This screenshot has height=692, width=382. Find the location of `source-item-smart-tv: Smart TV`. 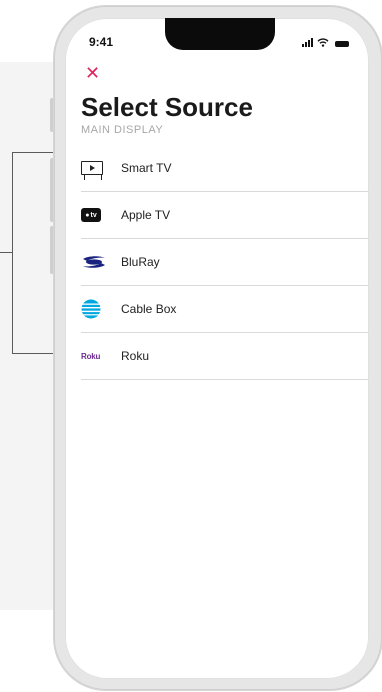

source-item-smart-tv: Smart TV is located at coordinates (225, 168).